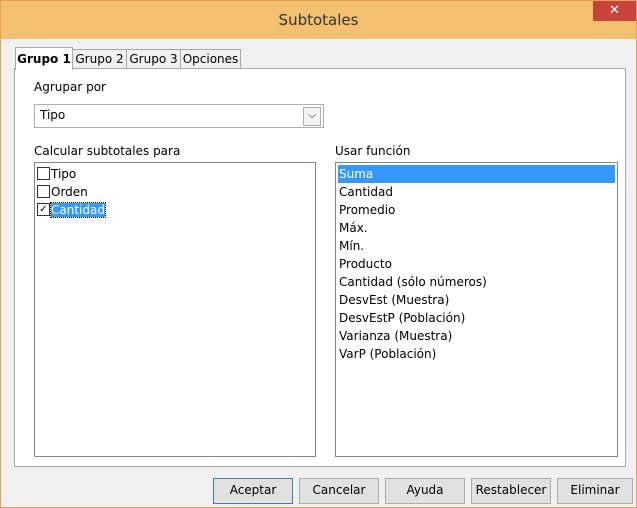  I want to click on chevron-down-icon: ⌵, so click(312, 116).